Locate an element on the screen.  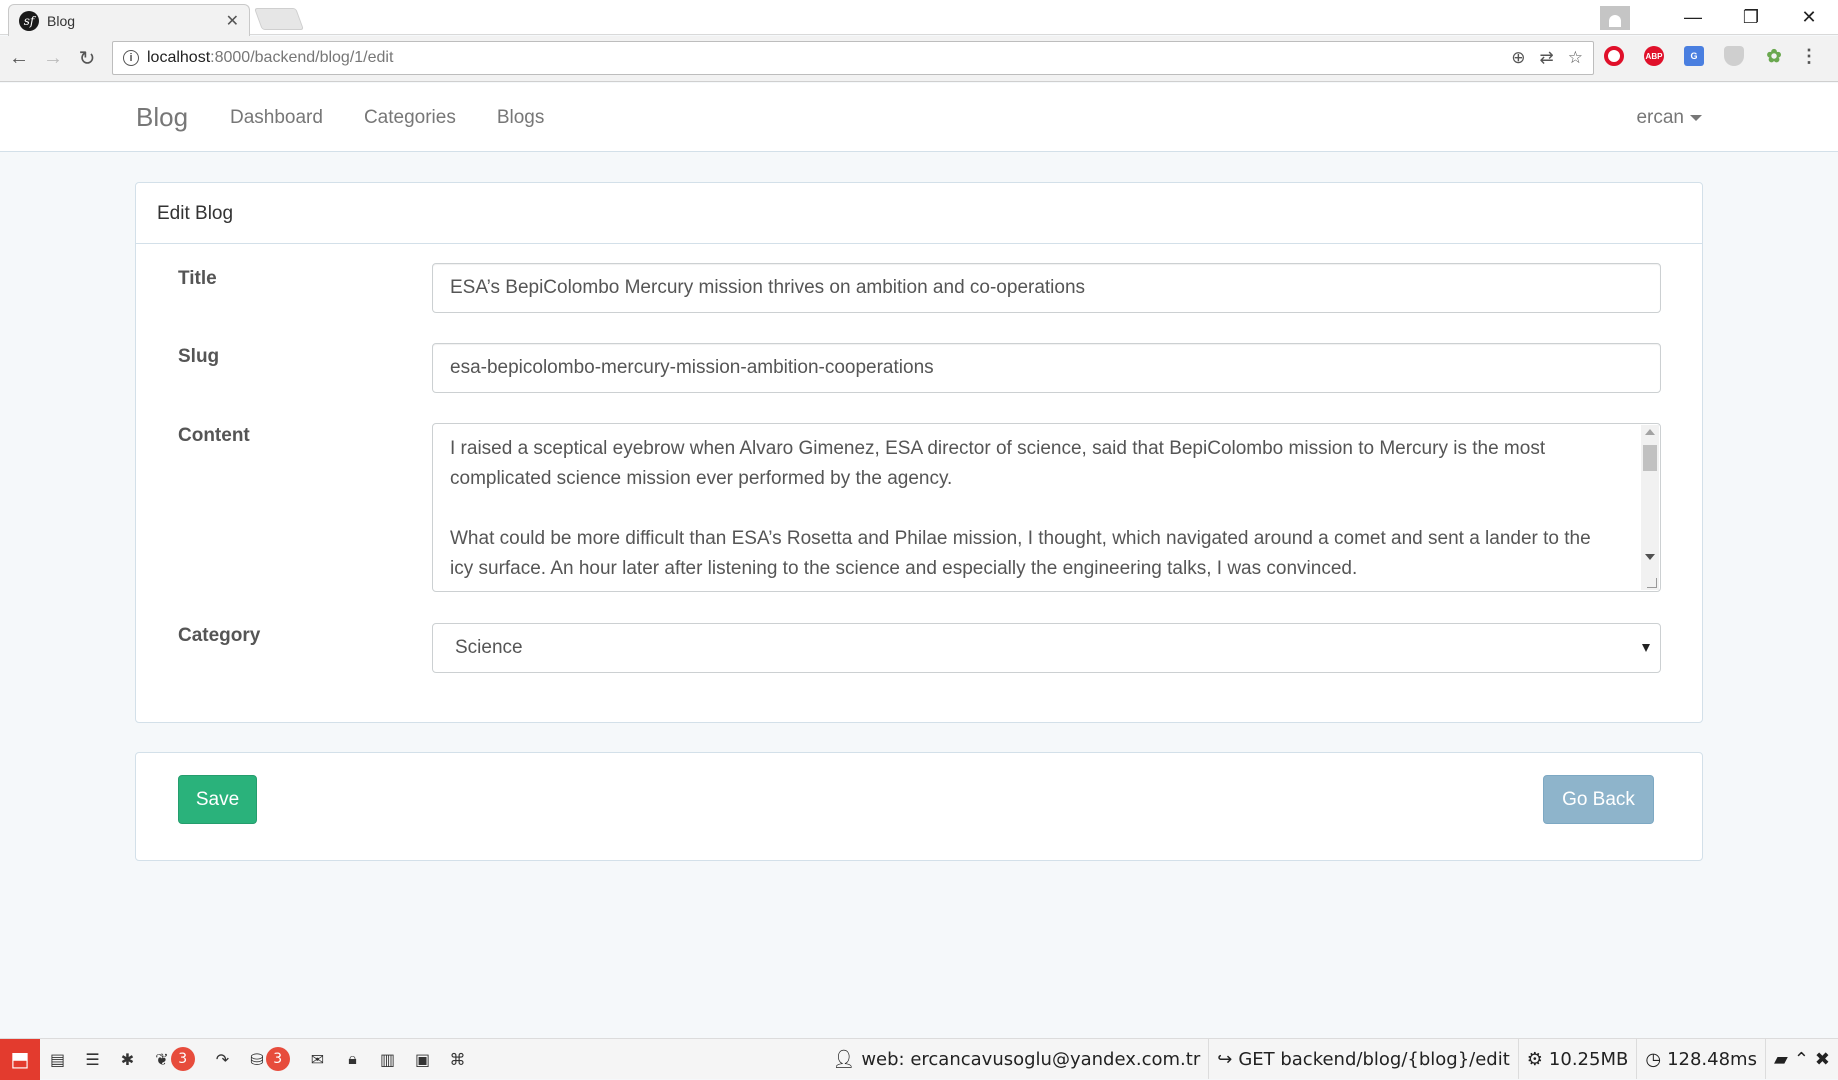
folder-icon: ▰ is located at coordinates (1781, 1059).